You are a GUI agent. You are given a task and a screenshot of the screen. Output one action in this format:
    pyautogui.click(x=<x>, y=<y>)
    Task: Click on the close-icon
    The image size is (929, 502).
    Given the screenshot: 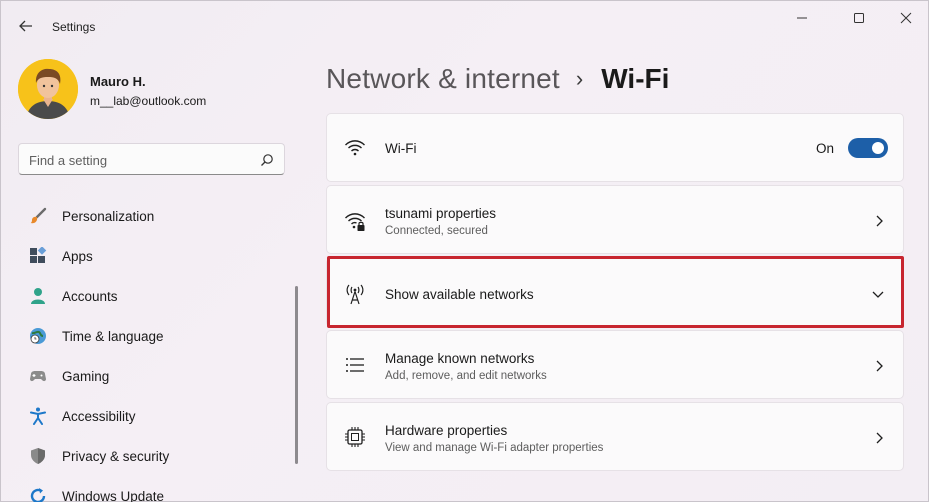 What is the action you would take?
    pyautogui.click(x=906, y=18)
    